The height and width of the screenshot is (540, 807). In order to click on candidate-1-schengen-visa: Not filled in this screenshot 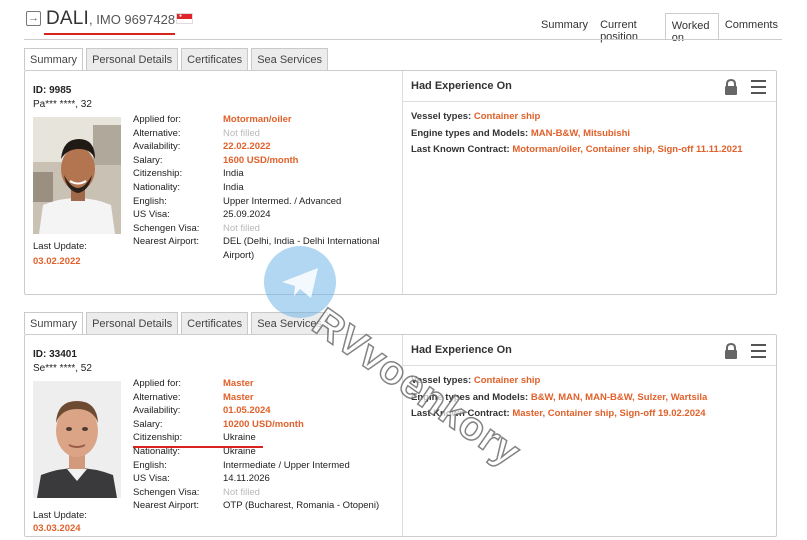, I will do `click(241, 228)`.